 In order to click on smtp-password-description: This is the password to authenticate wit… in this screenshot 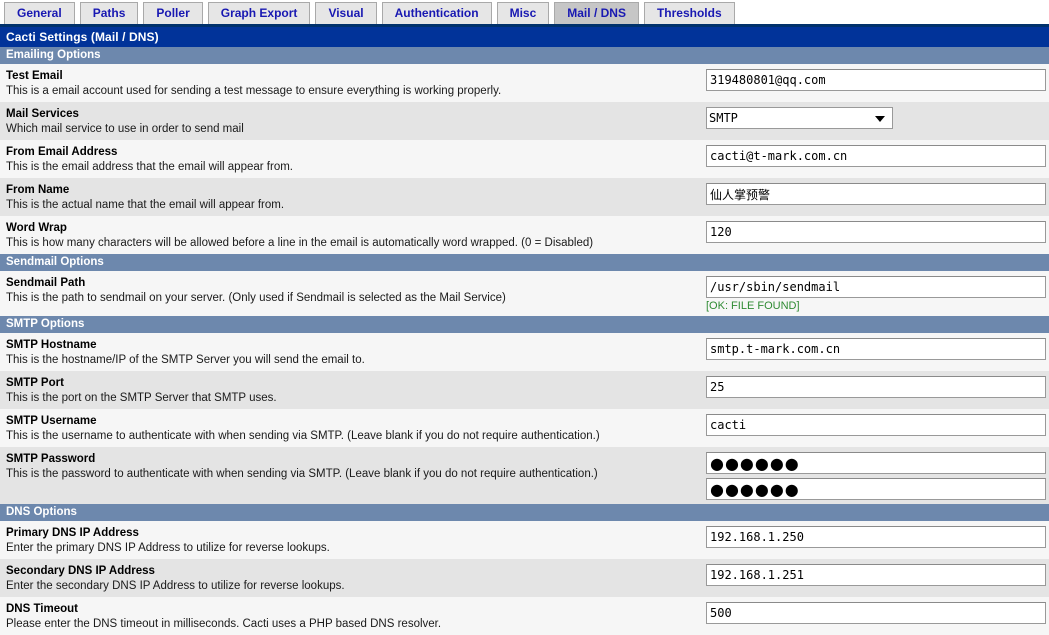, I will do `click(302, 474)`.